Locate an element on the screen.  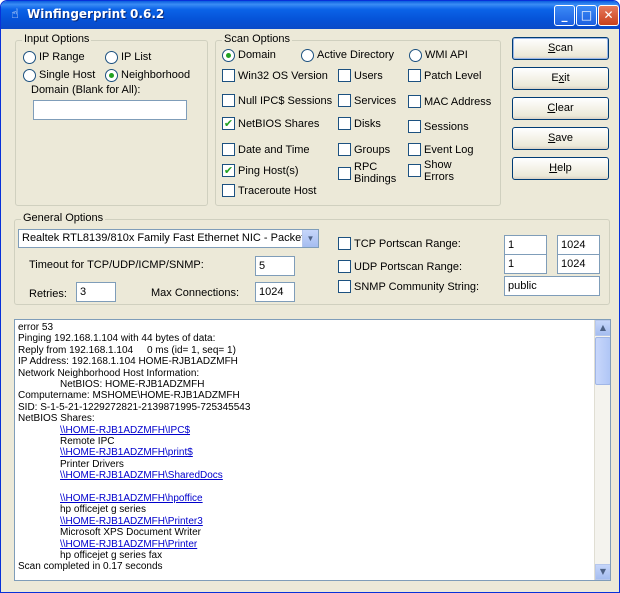
netbios-shares-label: NetBIOS Shares is located at coordinates (279, 124).